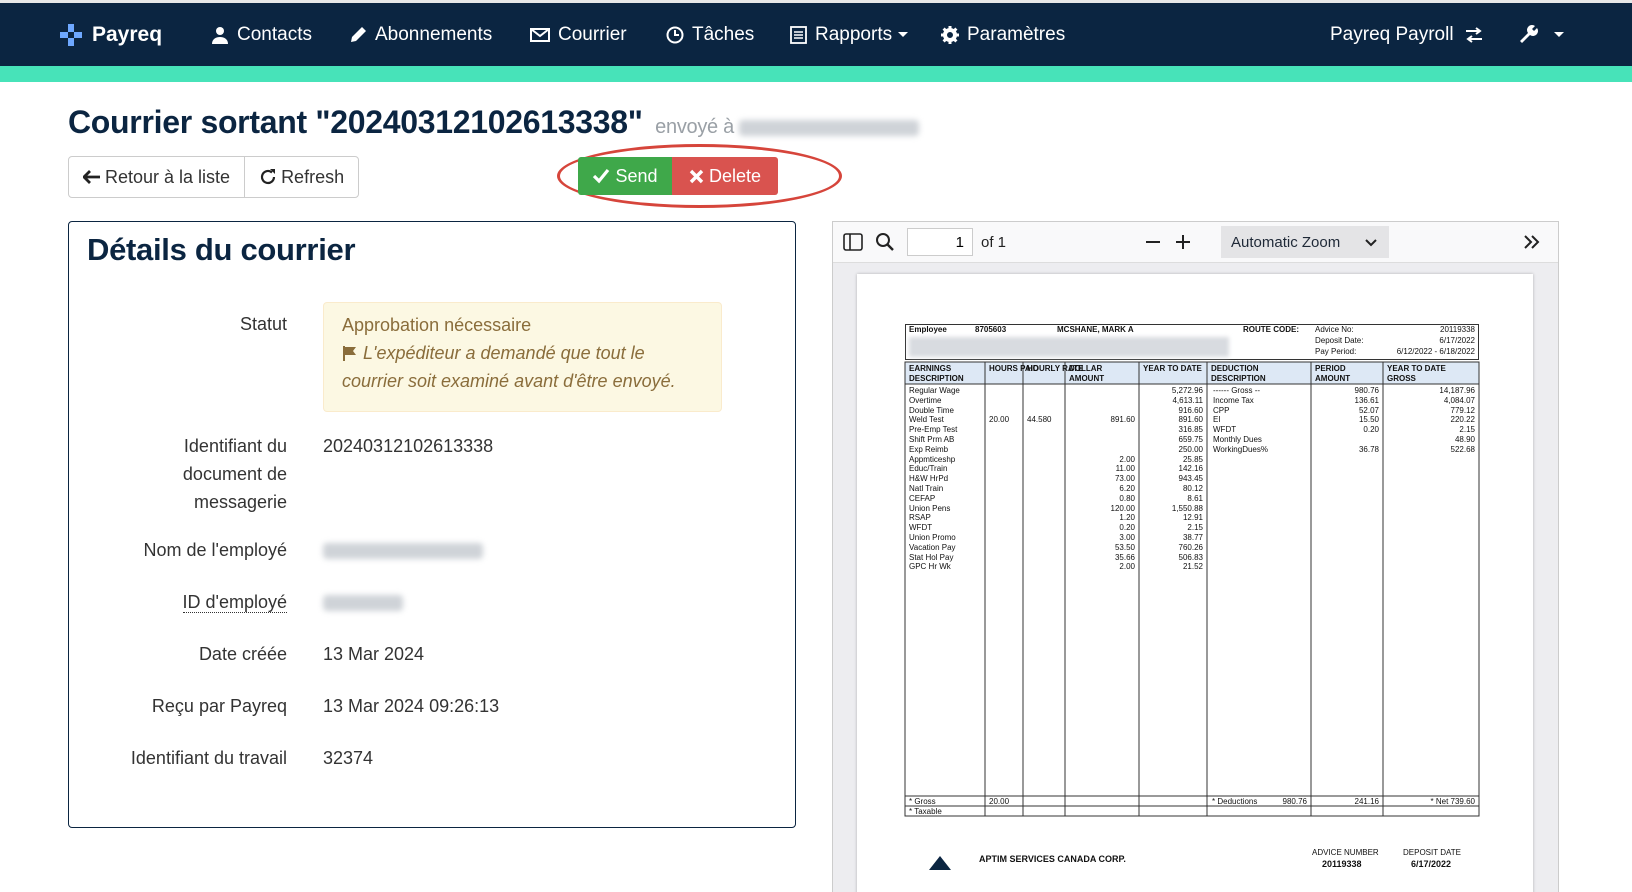  Describe the element at coordinates (1127, 518) in the screenshot. I see `slip-earnings-cell: 1.20` at that location.